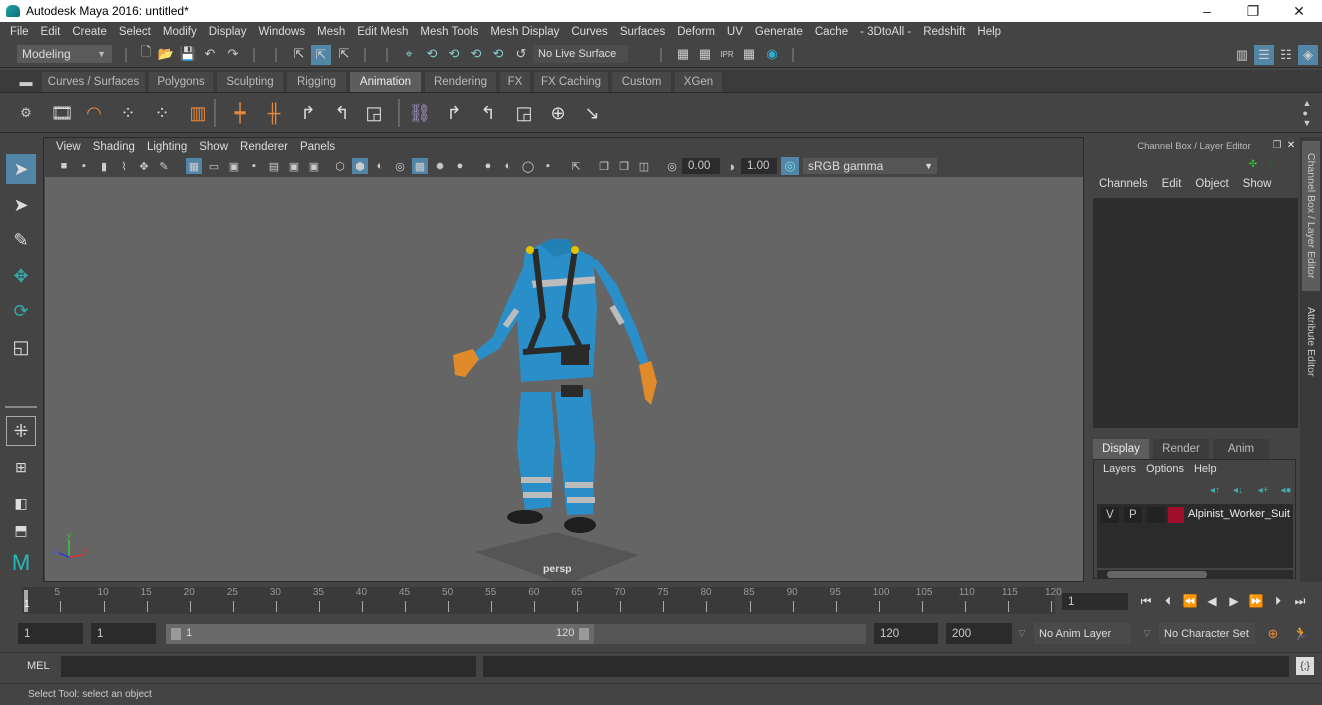 The image size is (1322, 705). Describe the element at coordinates (93, 82) in the screenshot. I see `shelf-tab-curves-surfaces: Curves / Surfaces` at that location.